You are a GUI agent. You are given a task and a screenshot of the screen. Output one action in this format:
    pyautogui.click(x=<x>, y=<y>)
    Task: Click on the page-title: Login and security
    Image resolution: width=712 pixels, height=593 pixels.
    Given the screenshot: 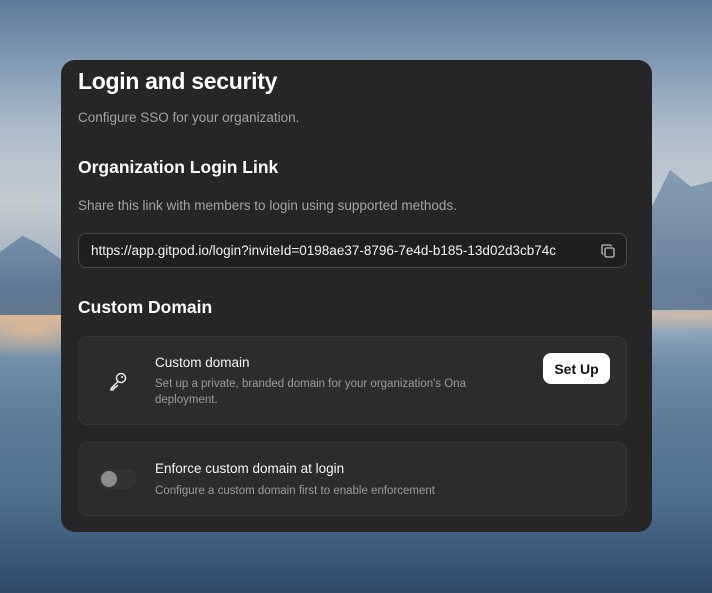 What is the action you would take?
    pyautogui.click(x=178, y=81)
    